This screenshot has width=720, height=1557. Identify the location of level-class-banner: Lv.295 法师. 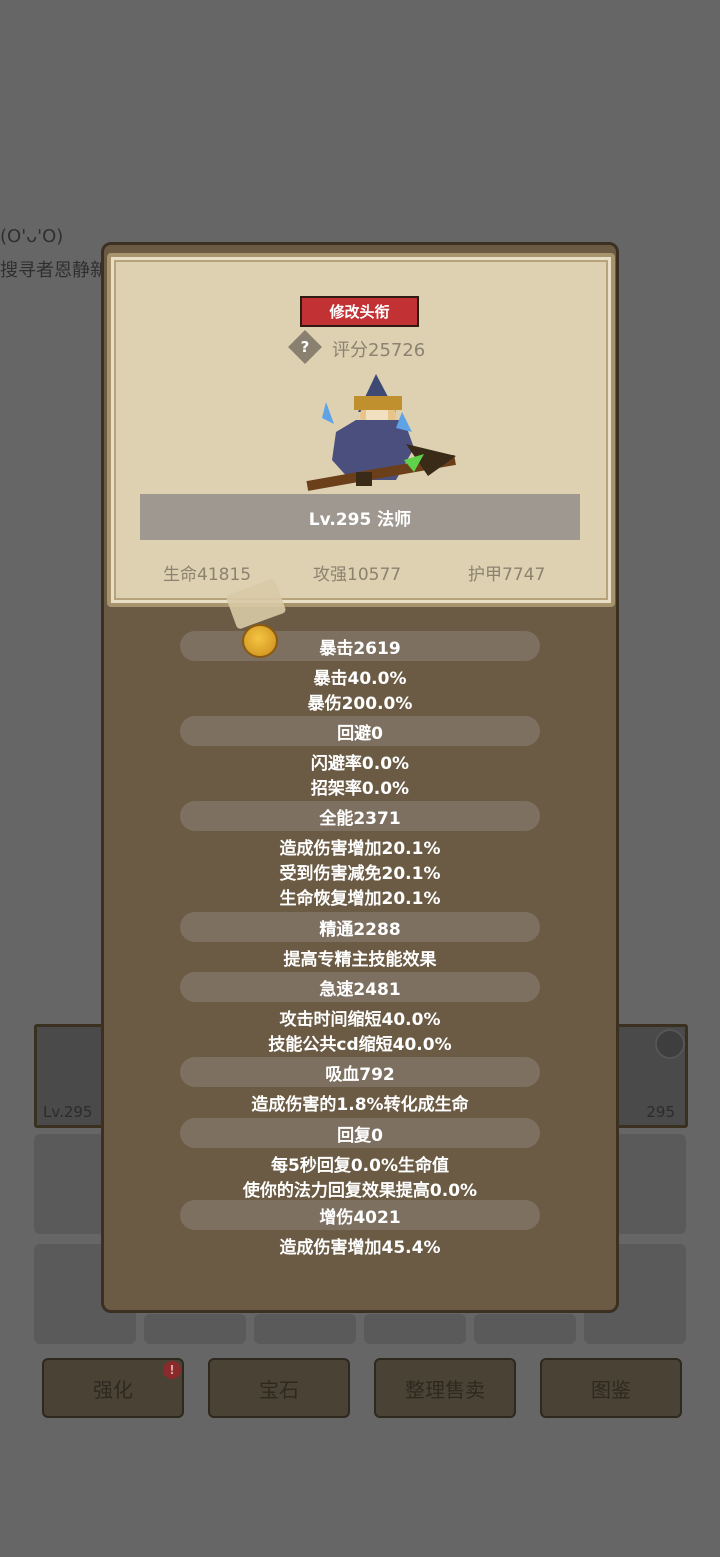
(360, 517).